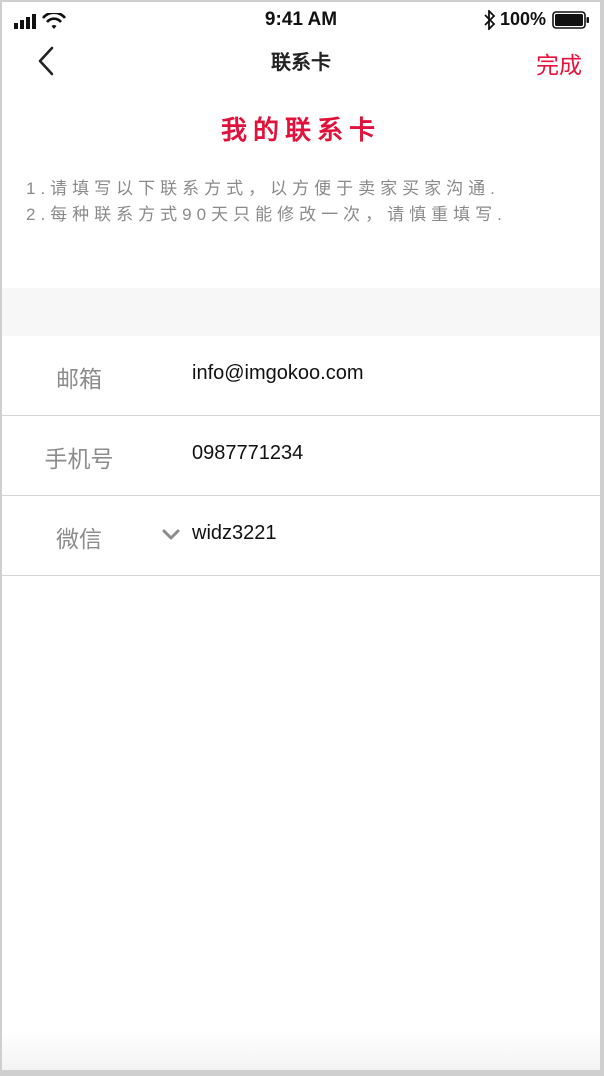  What do you see at coordinates (263, 188) in the screenshot?
I see `instruction-line: 1.请填写以下联系方式，以方便于卖家买家沟通.` at bounding box center [263, 188].